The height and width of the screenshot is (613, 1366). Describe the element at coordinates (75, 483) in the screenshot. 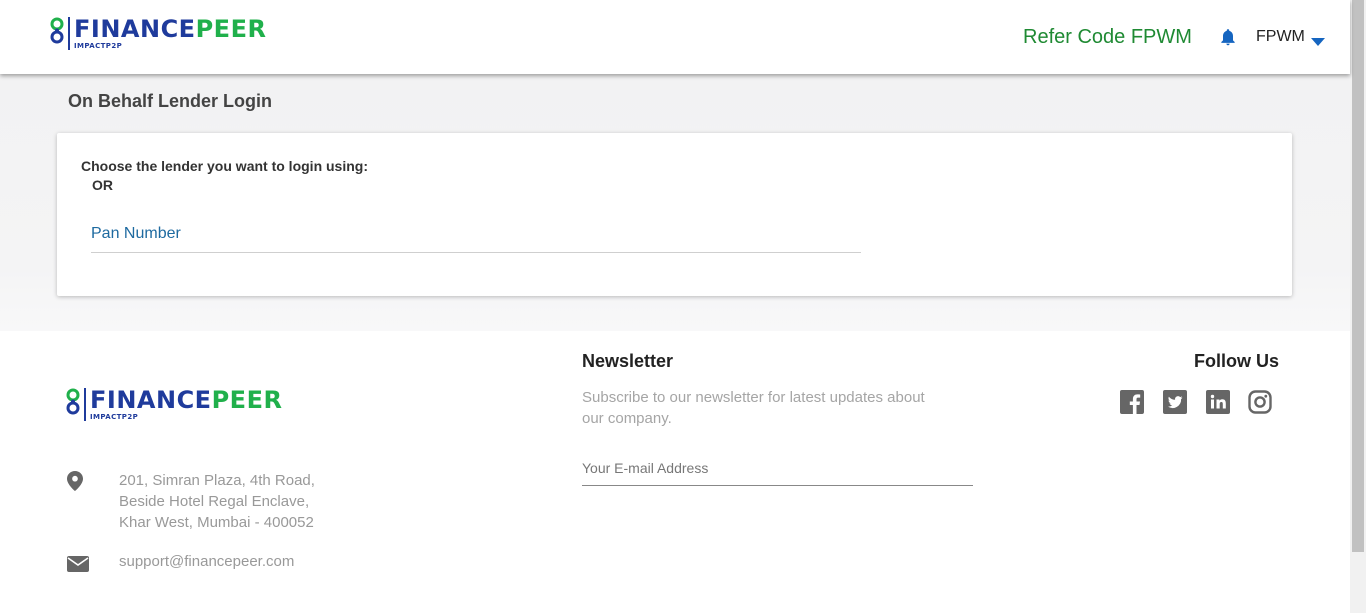

I see `location-pin-icon` at that location.